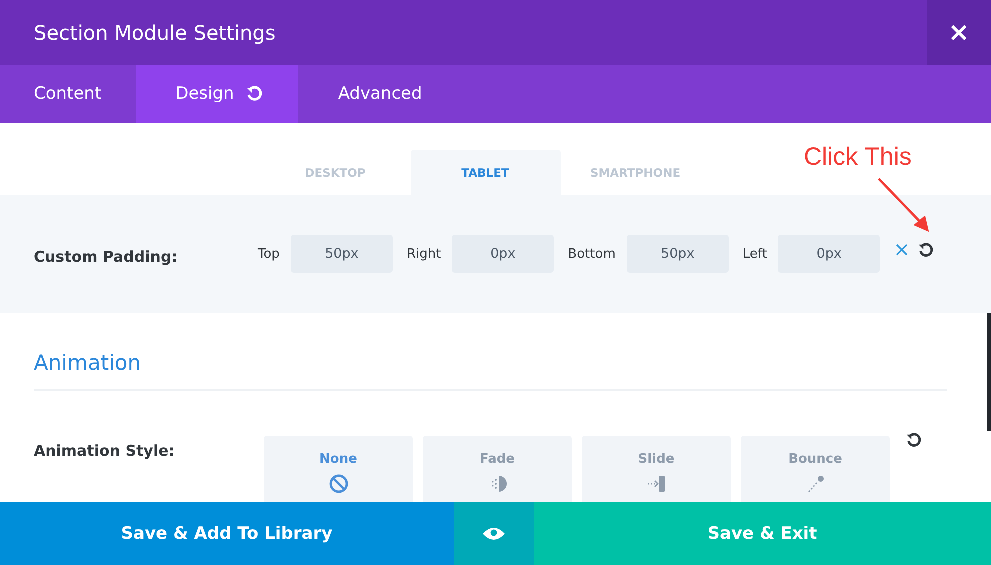  Describe the element at coordinates (902, 250) in the screenshot. I see `close-icon` at that location.